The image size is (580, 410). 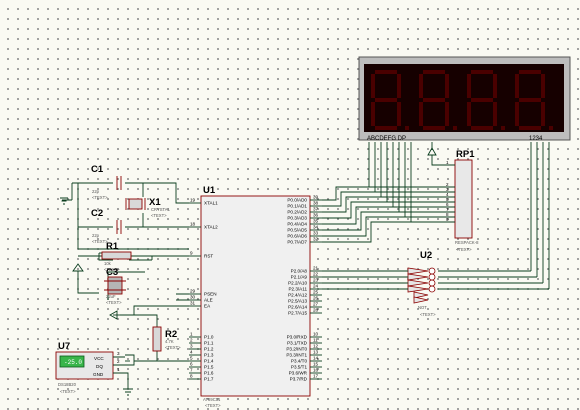 I want to click on u1-pin-num: 34, so click(x=316, y=227).